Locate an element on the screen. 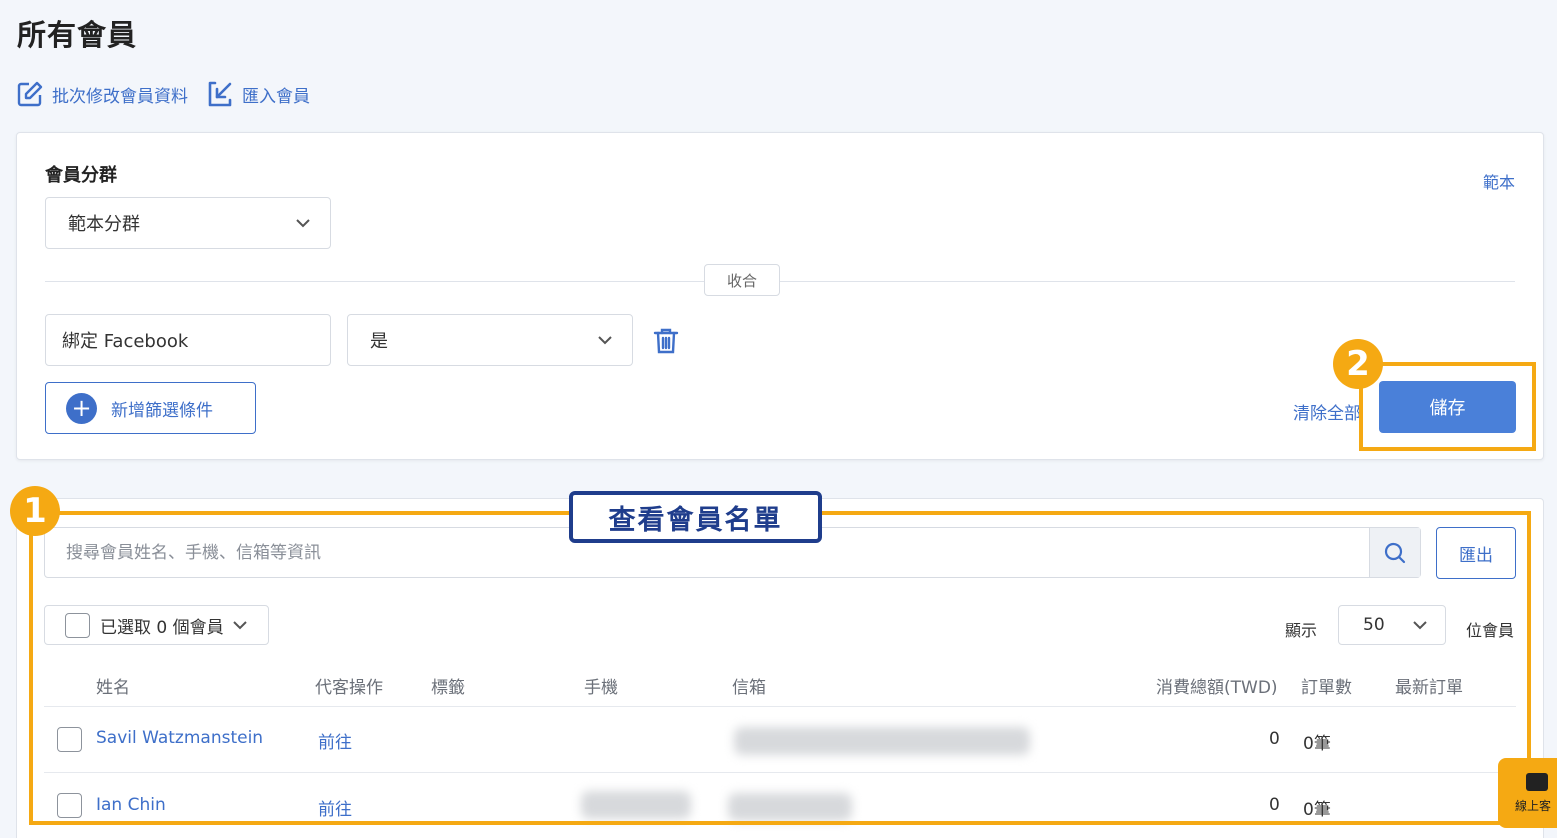  page-title: 所有會員 is located at coordinates (77, 35).